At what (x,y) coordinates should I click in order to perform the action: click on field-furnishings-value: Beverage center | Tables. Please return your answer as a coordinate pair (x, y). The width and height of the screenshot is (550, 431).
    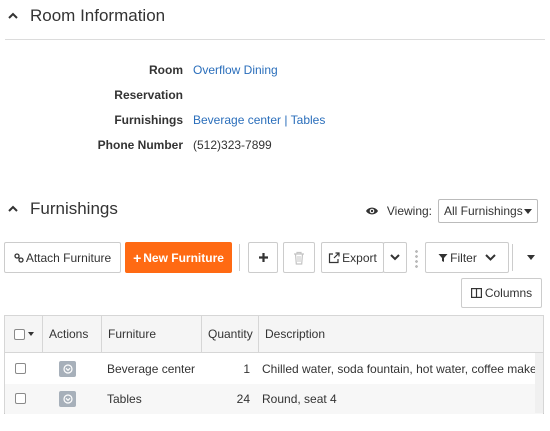
    Looking at the image, I should click on (259, 120).